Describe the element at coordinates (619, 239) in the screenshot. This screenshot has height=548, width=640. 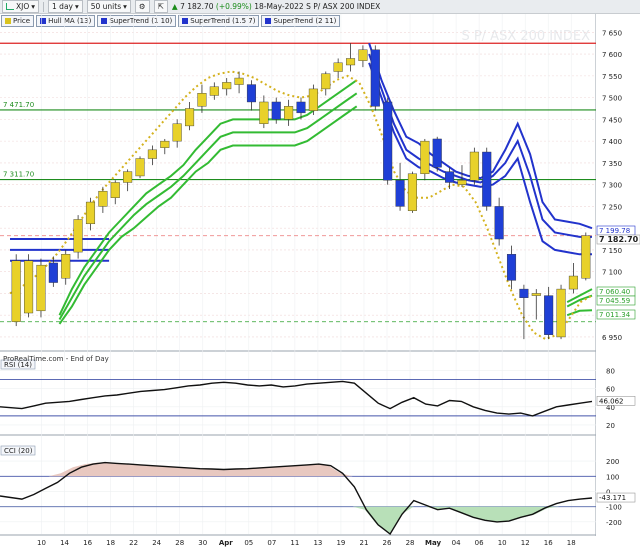
I see `value-label: 7 182.70` at that location.